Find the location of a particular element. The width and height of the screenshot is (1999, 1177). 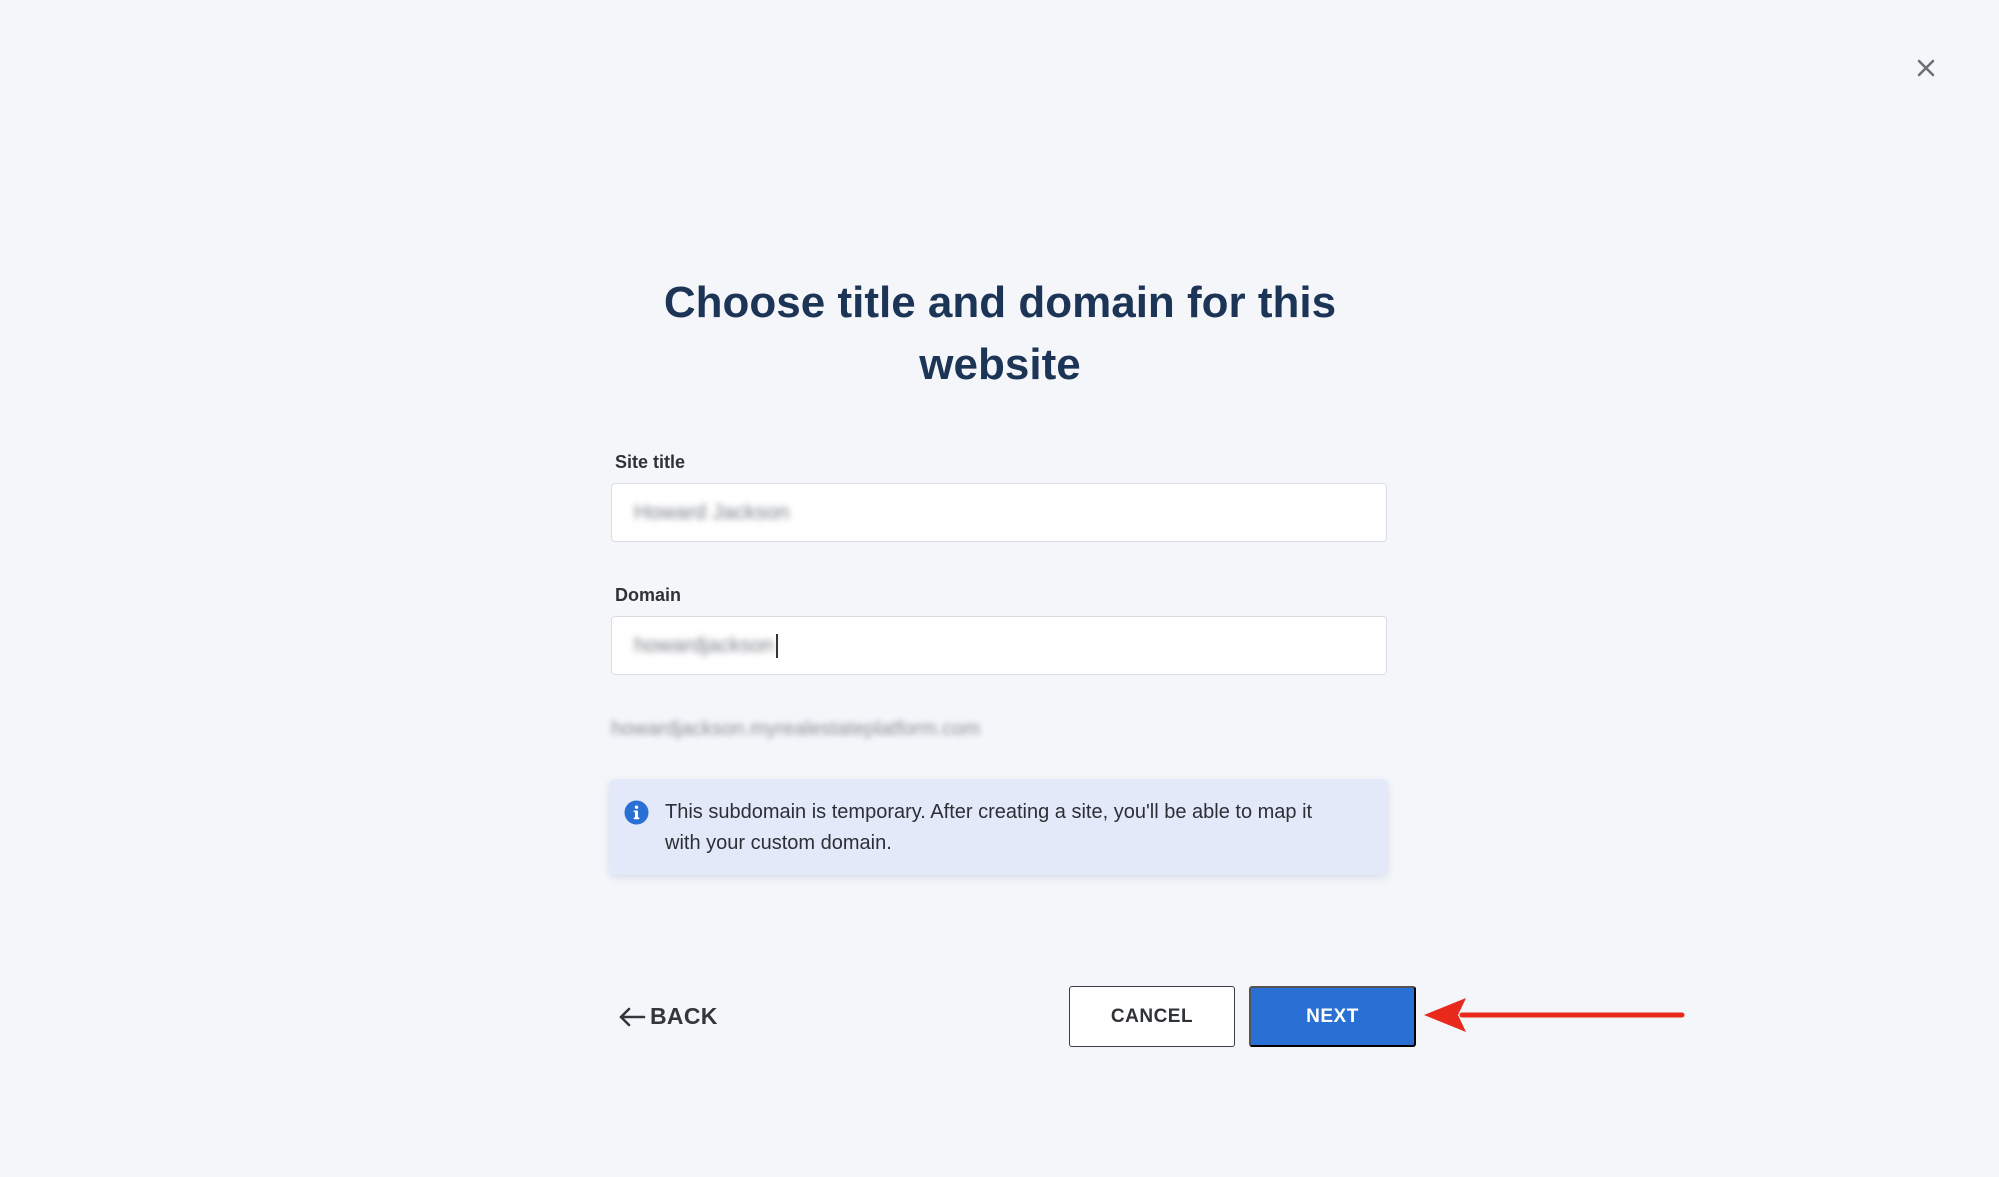

site-title-input: Howard Jackson is located at coordinates (999, 512).